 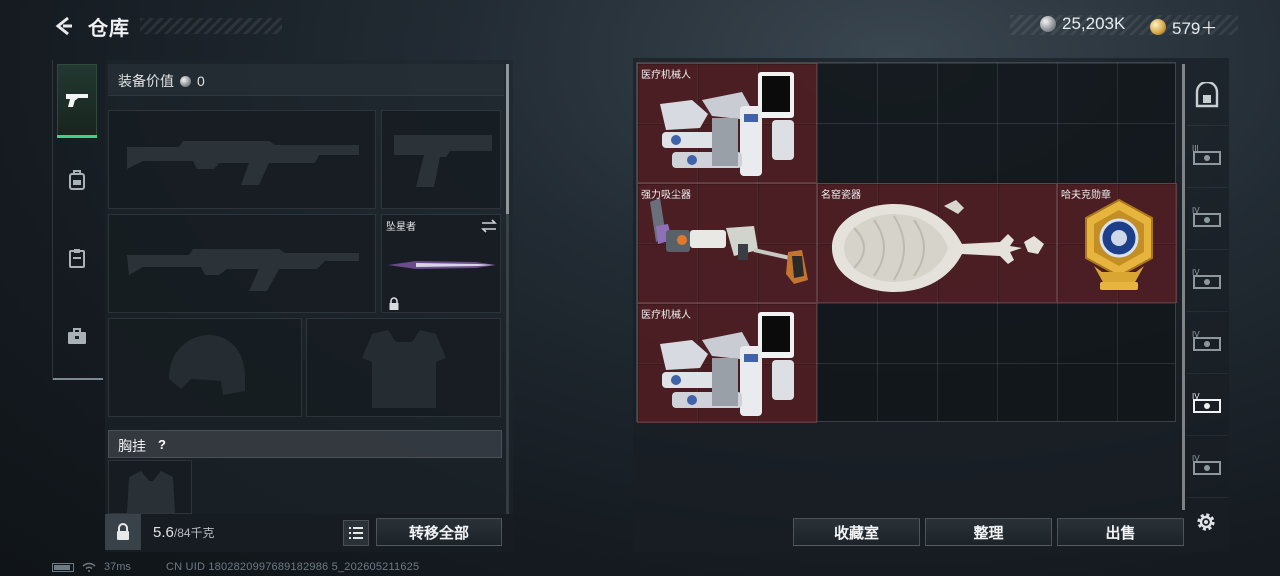 I want to click on tab-items, so click(x=77, y=336).